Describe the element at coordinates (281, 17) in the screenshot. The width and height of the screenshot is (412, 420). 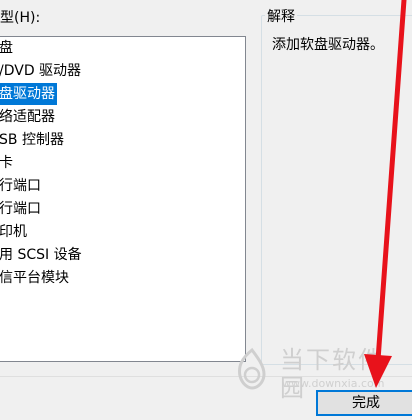
I see `description-group-label: 解释` at that location.